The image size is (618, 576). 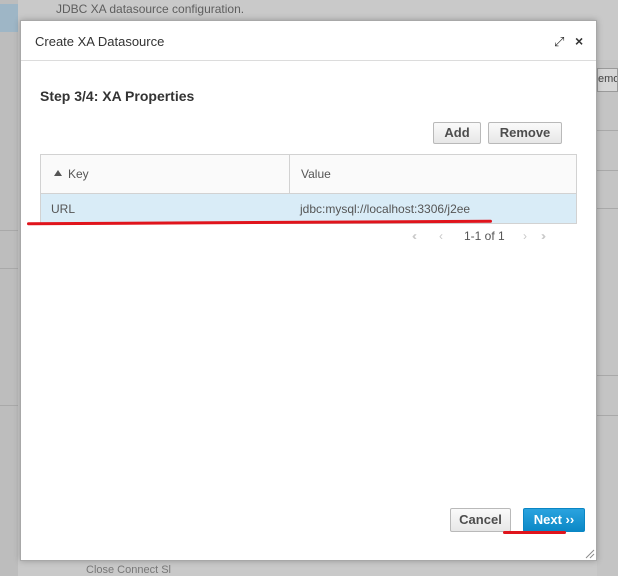 What do you see at coordinates (579, 41) in the screenshot?
I see `close-icon: ×` at bounding box center [579, 41].